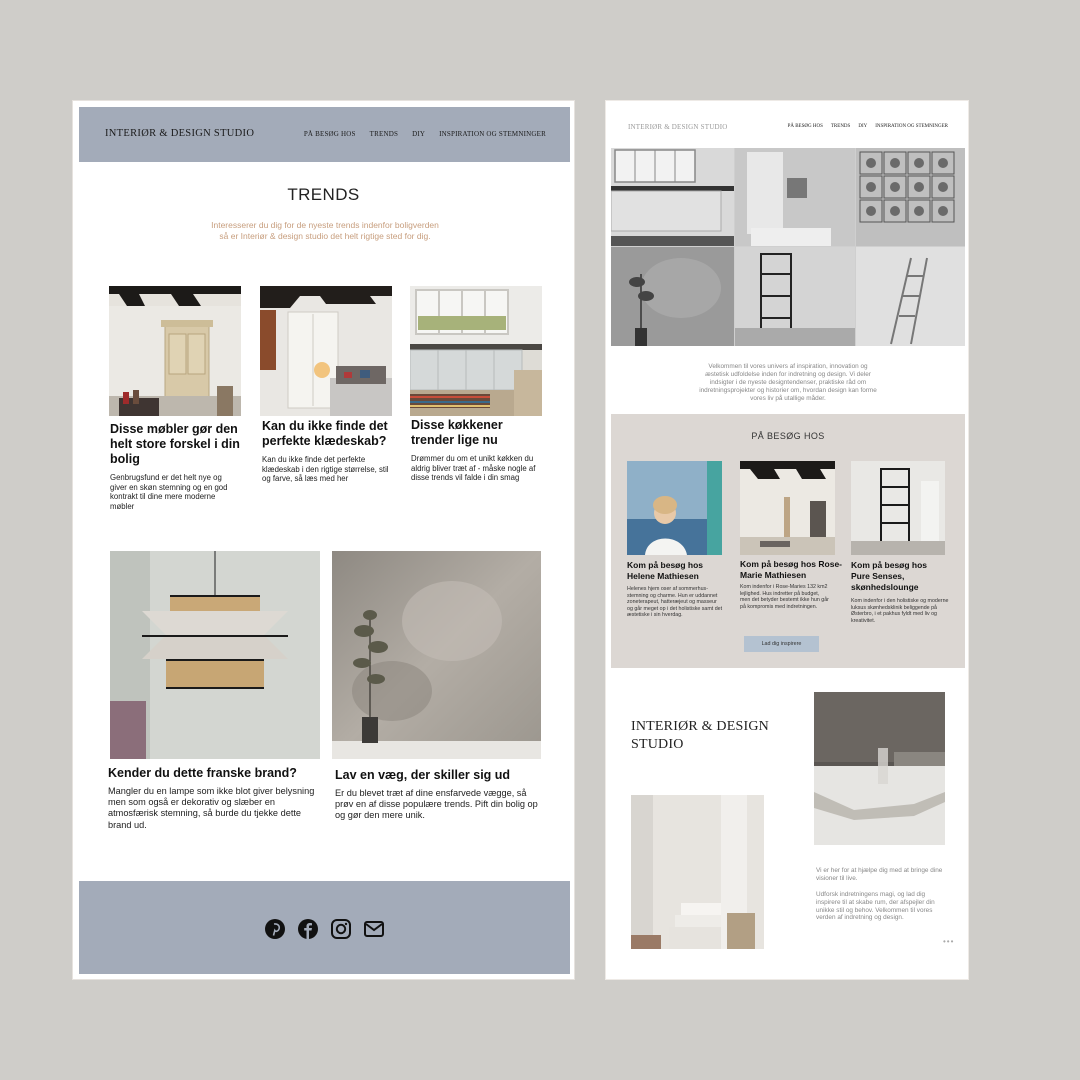 This screenshot has width=1080, height=1080. What do you see at coordinates (175, 351) in the screenshot?
I see `card-image-cabinet` at bounding box center [175, 351].